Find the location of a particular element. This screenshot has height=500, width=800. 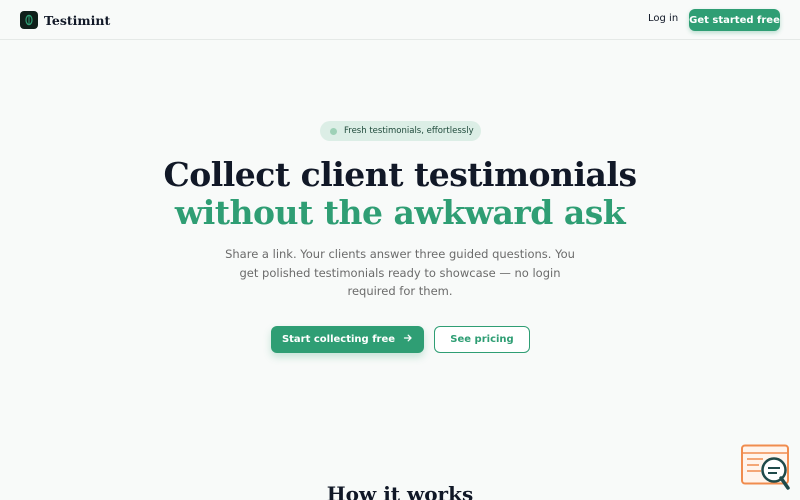

get-started-button: Get started free is located at coordinates (734, 20).